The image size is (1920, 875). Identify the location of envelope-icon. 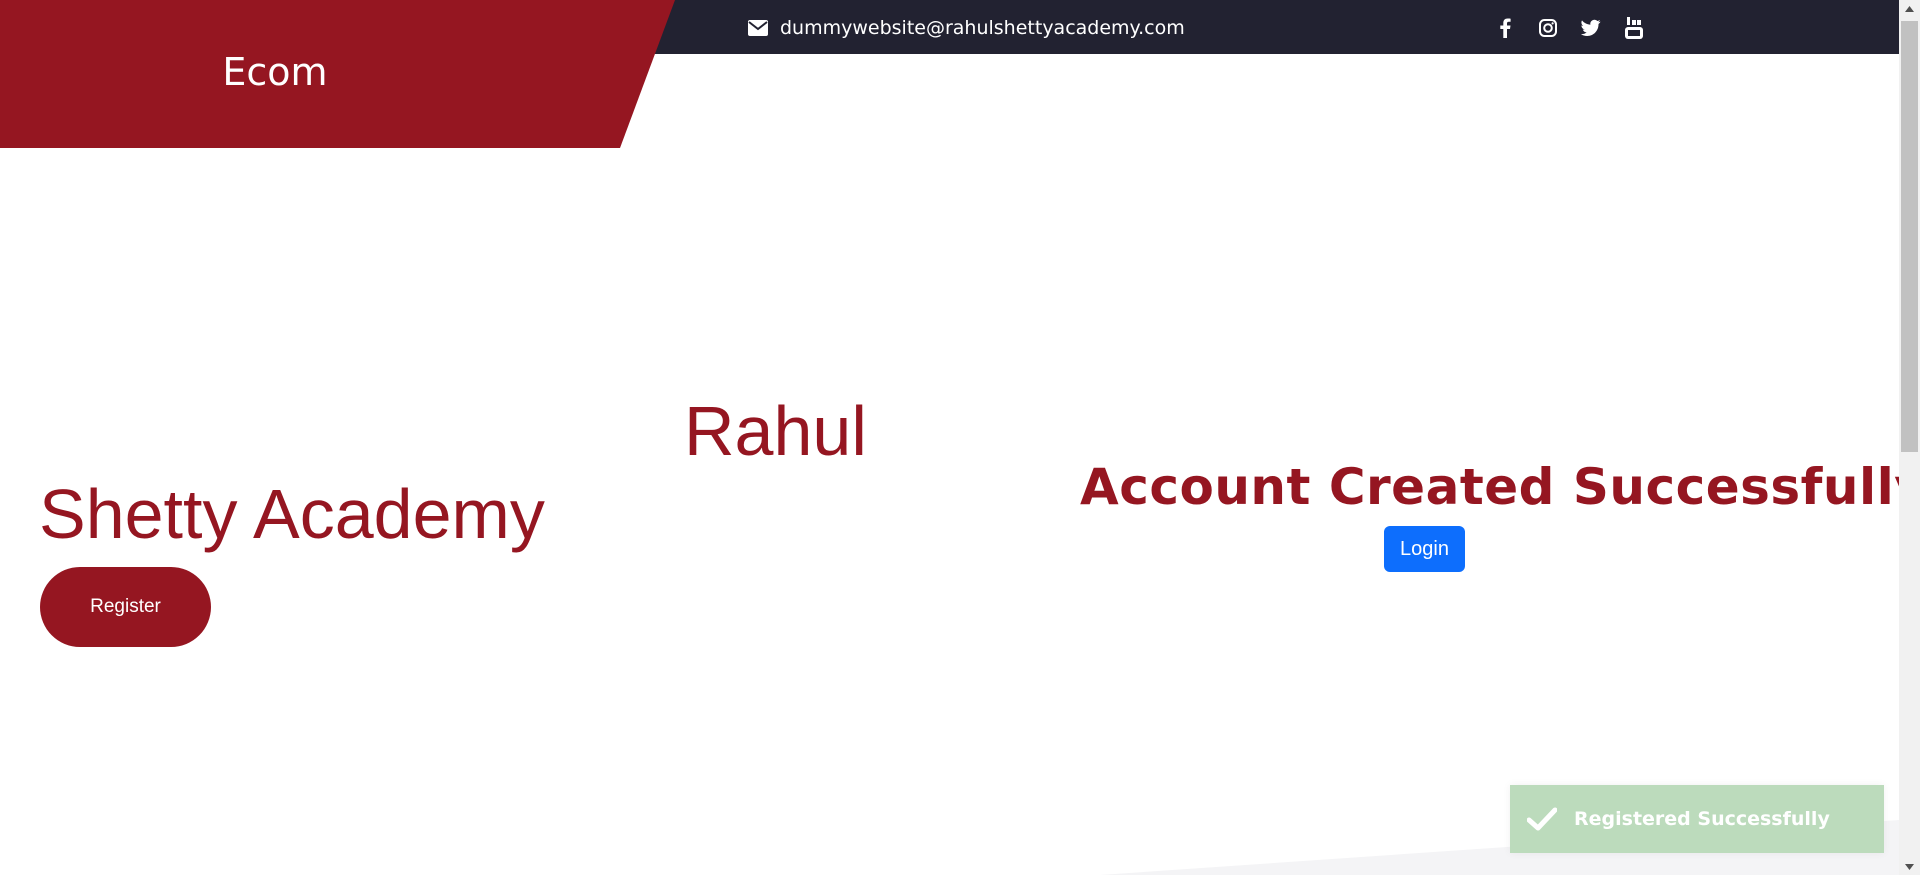
(758, 28).